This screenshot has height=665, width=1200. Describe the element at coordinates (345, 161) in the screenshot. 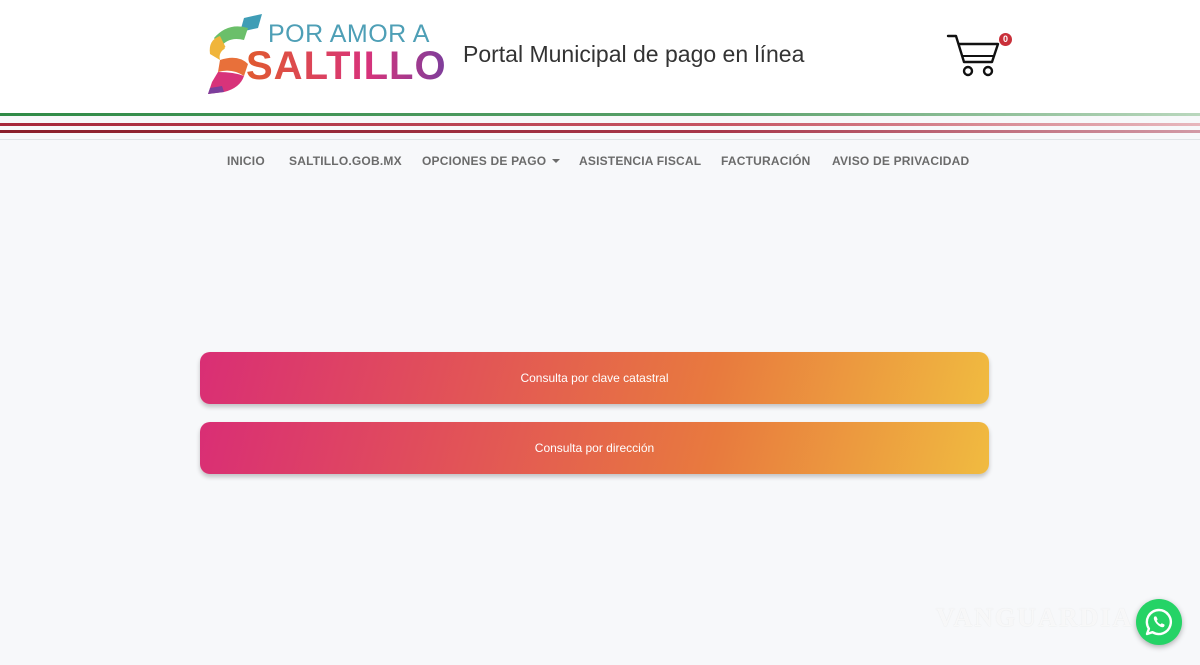

I see `nav-item-saltillo-gob: SALTILLO.GOB.MX` at that location.